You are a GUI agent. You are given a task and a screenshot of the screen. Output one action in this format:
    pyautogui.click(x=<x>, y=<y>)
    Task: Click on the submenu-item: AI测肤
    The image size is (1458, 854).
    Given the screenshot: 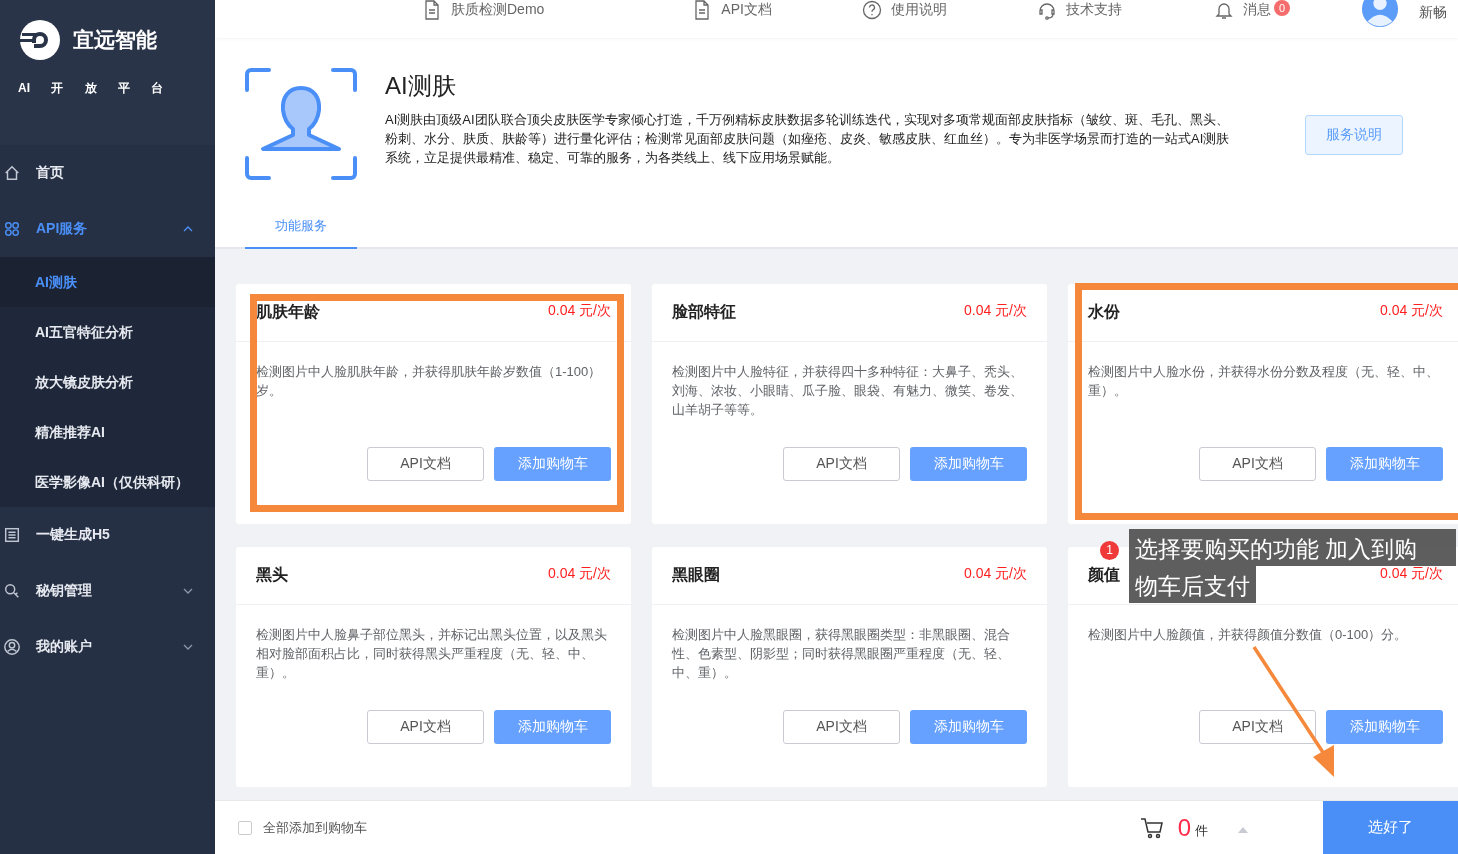 What is the action you would take?
    pyautogui.click(x=107, y=282)
    